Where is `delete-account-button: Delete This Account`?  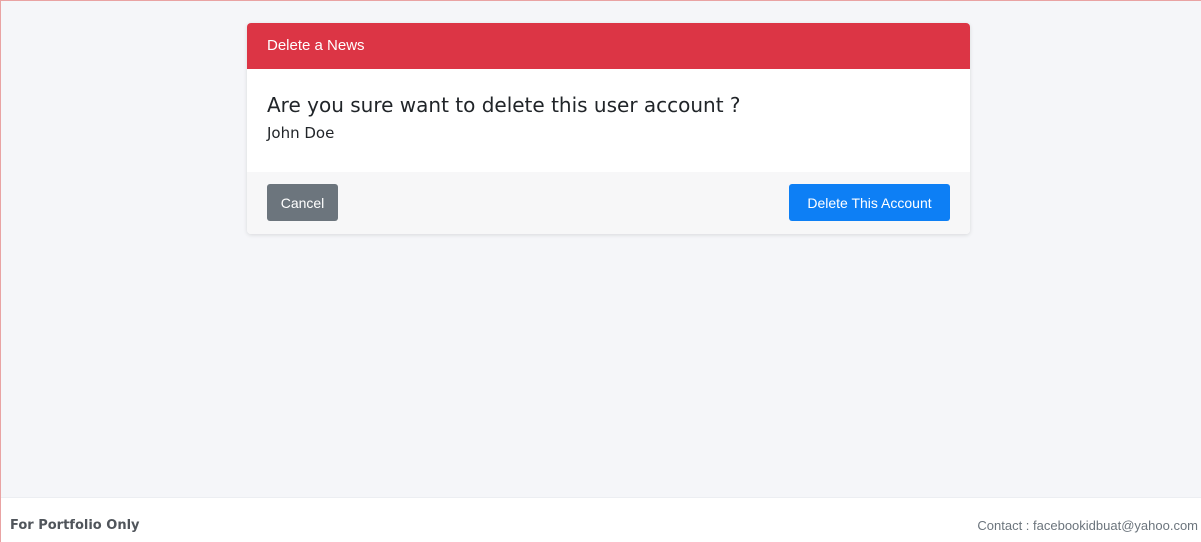 delete-account-button: Delete This Account is located at coordinates (869, 202).